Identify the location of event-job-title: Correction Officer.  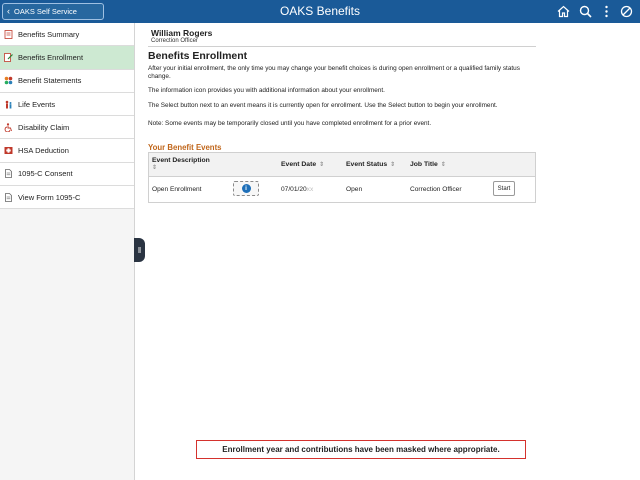
(436, 189).